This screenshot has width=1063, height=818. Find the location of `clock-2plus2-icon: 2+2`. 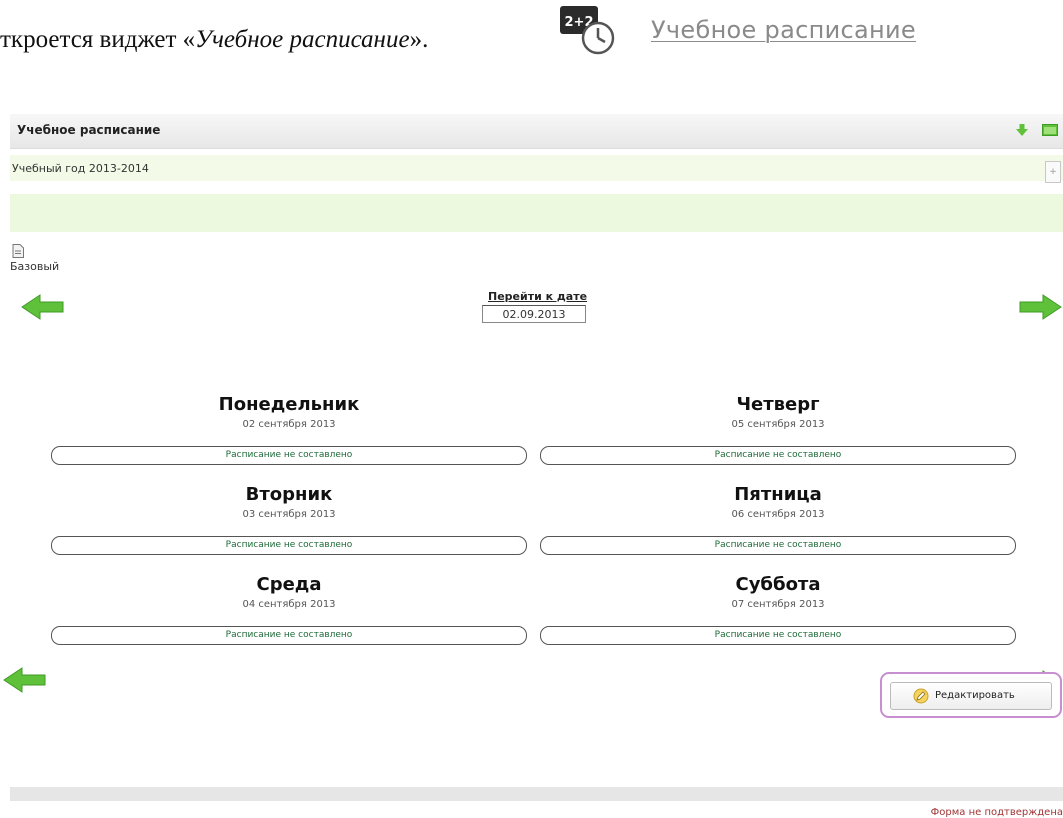

clock-2plus2-icon: 2+2 is located at coordinates (587, 30).